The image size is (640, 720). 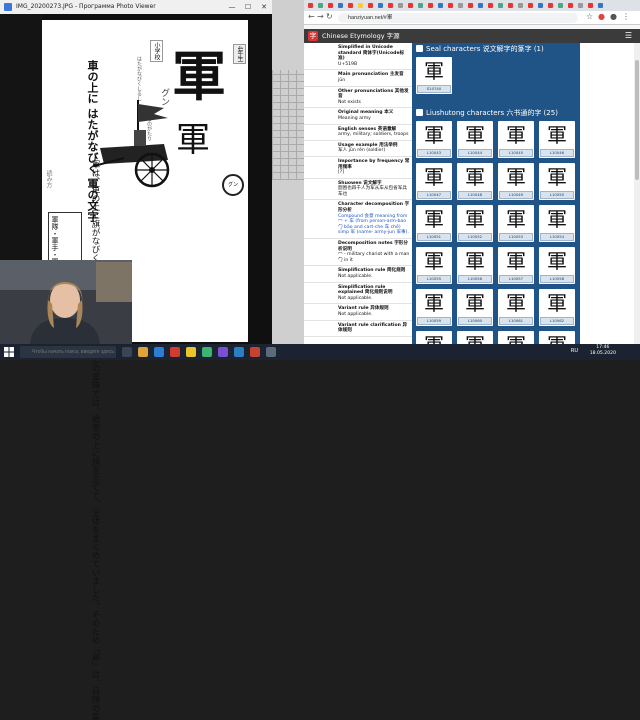 I want to click on character-code-button: L10059, so click(x=434, y=321).